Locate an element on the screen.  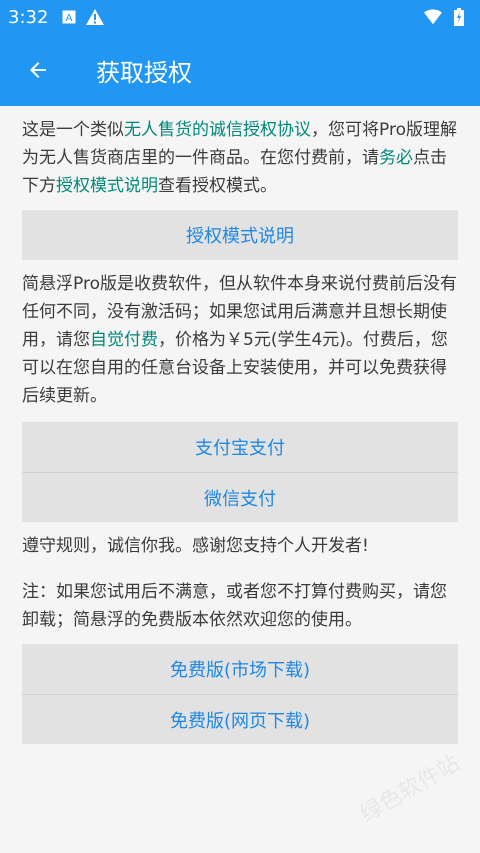
warning-icon is located at coordinates (95, 17).